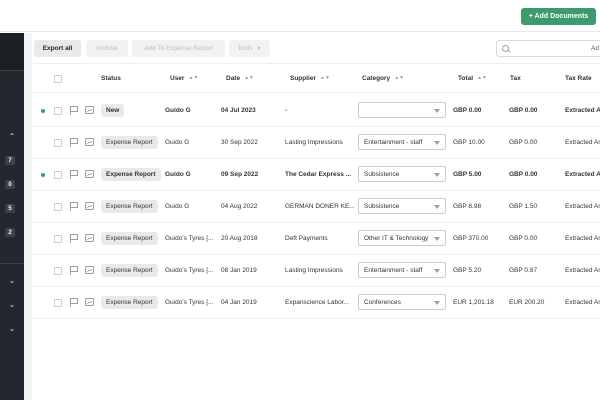 This screenshot has height=400, width=600. Describe the element at coordinates (300, 16) in the screenshot. I see `top-bar: + Add Documents` at that location.